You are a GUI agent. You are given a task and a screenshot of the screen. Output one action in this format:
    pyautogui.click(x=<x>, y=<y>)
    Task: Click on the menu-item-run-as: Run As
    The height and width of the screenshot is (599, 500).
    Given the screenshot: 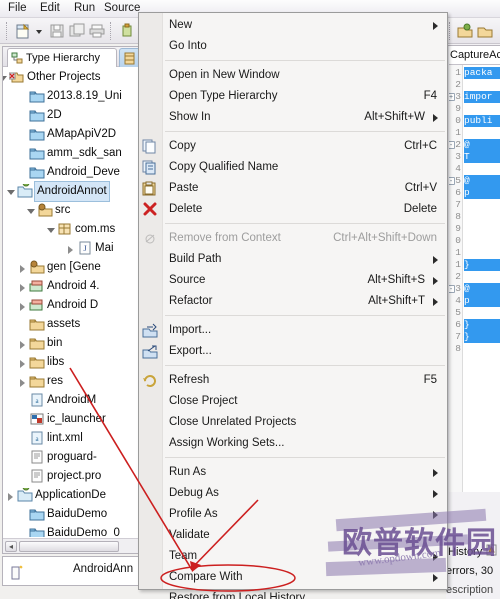 What is the action you would take?
    pyautogui.click(x=293, y=472)
    